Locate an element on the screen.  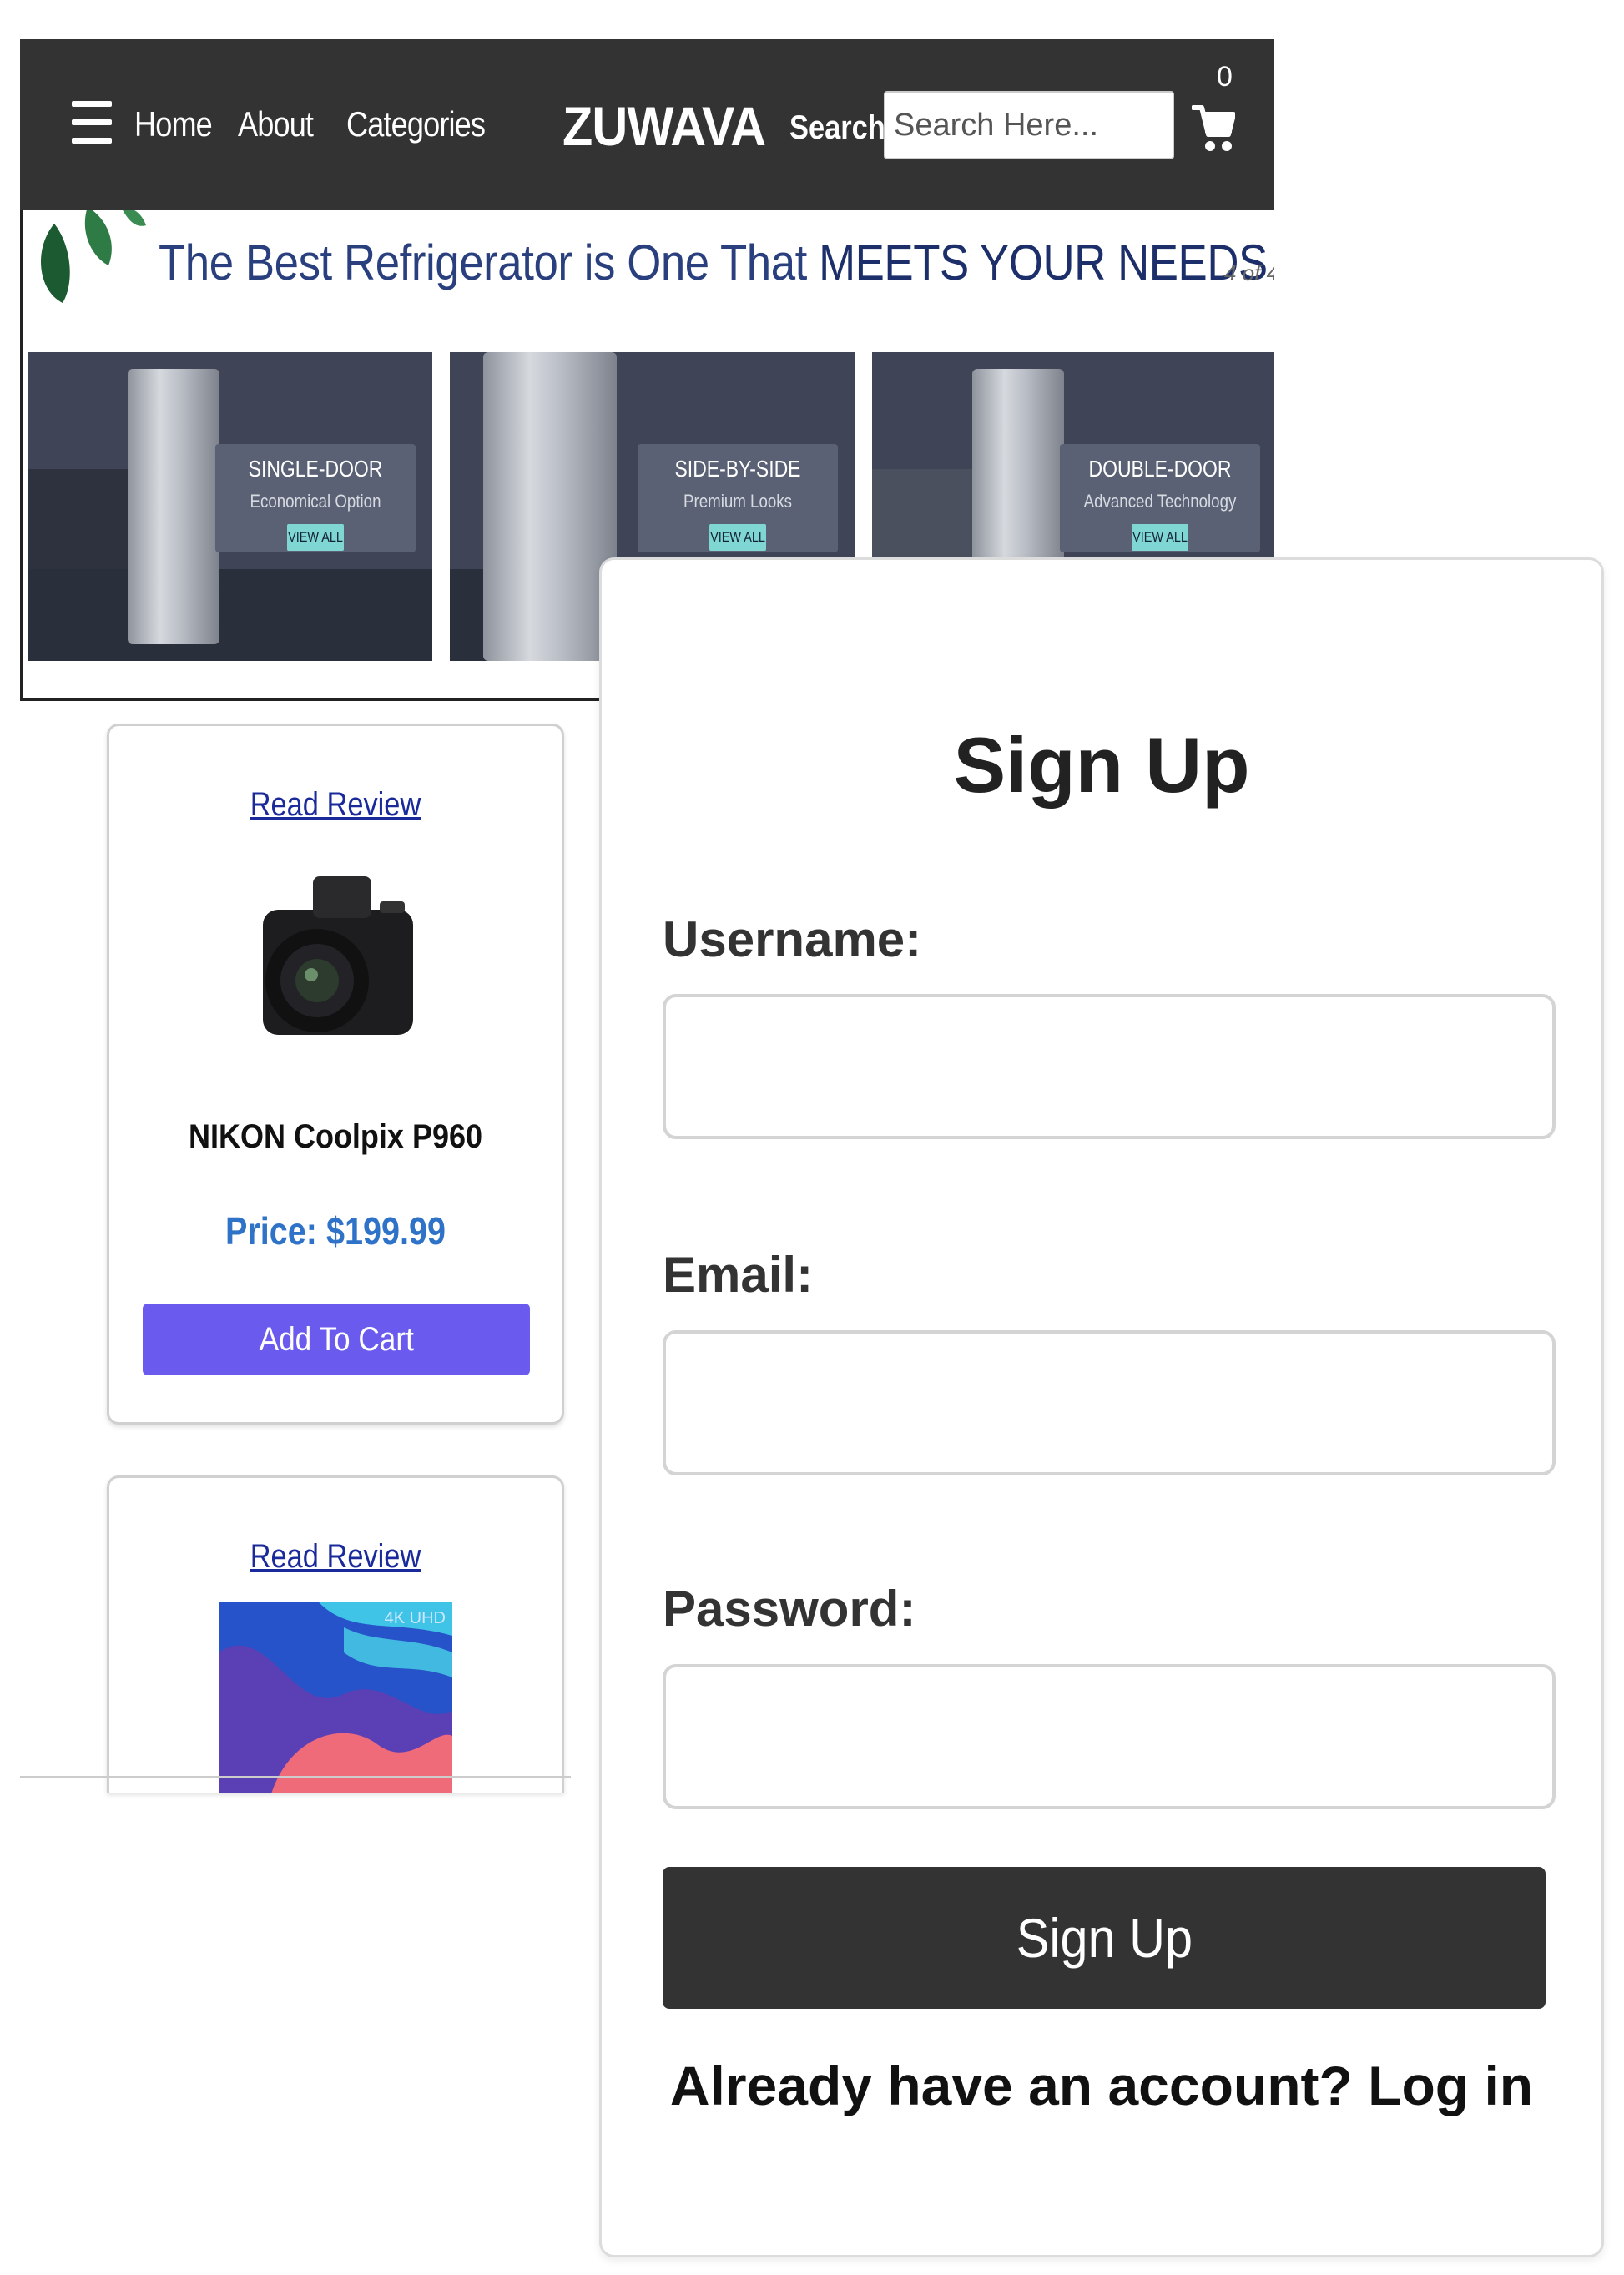
login-link: Log in is located at coordinates (1450, 2085).